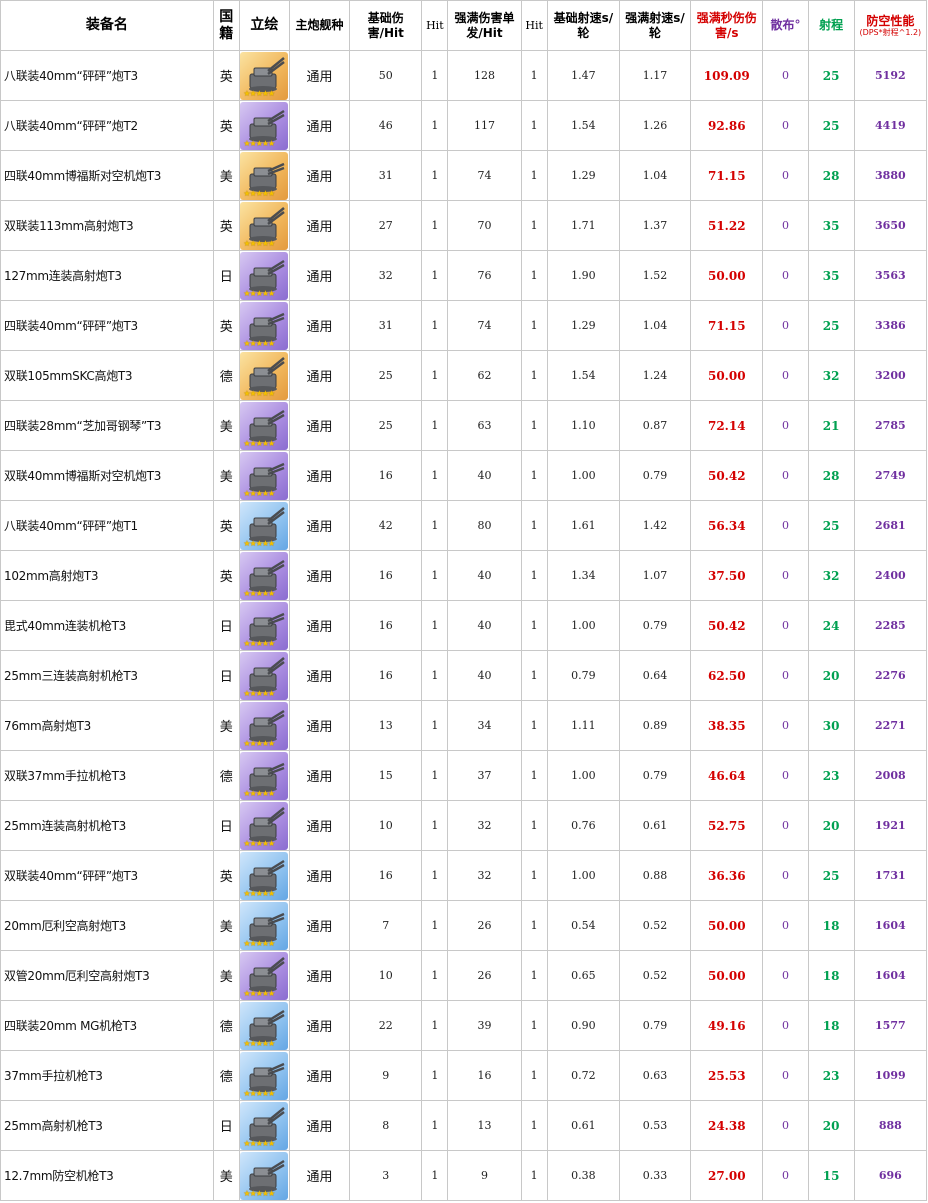 This screenshot has width=928, height=1203. Describe the element at coordinates (583, 925) in the screenshot. I see `base-rof-cell: 0.54` at that location.